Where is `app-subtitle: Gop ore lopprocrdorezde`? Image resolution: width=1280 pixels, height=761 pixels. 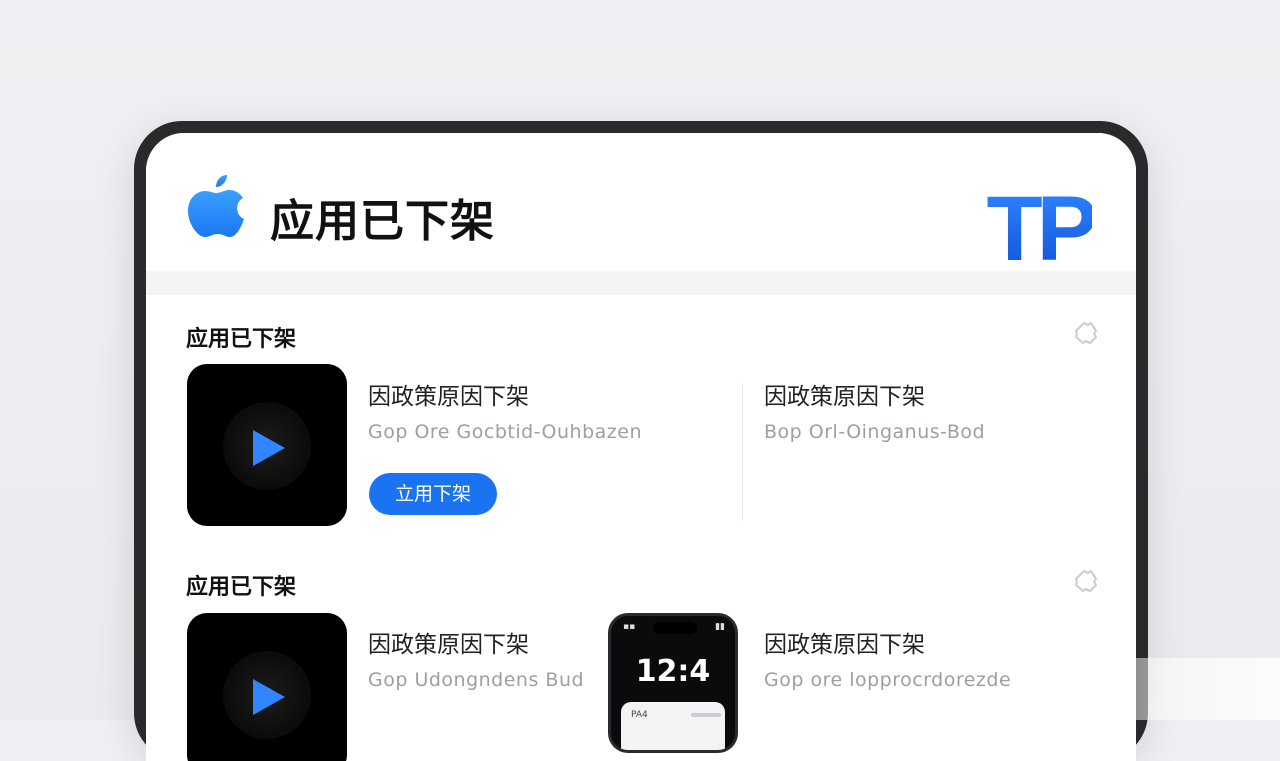 app-subtitle: Gop ore lopprocrdorezde is located at coordinates (888, 680).